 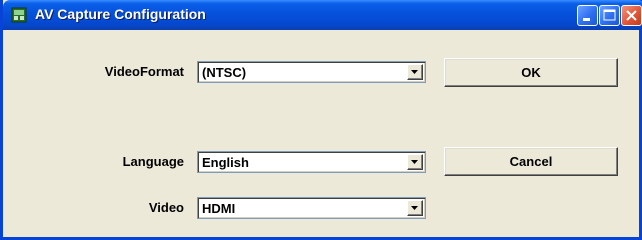 What do you see at coordinates (586, 19) in the screenshot?
I see `minimize-icon` at bounding box center [586, 19].